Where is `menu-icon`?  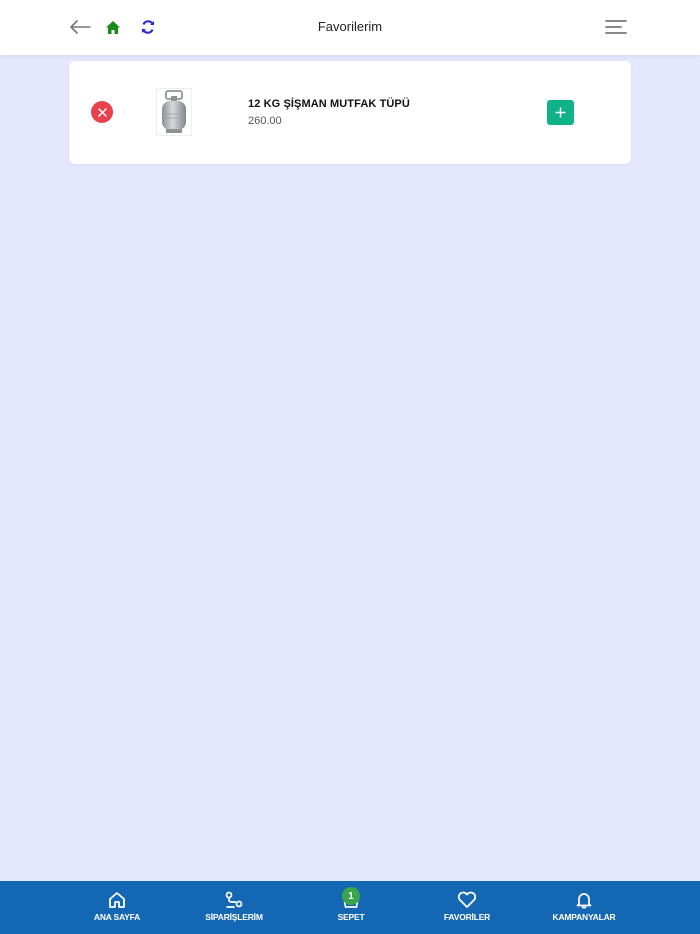
menu-icon is located at coordinates (616, 27).